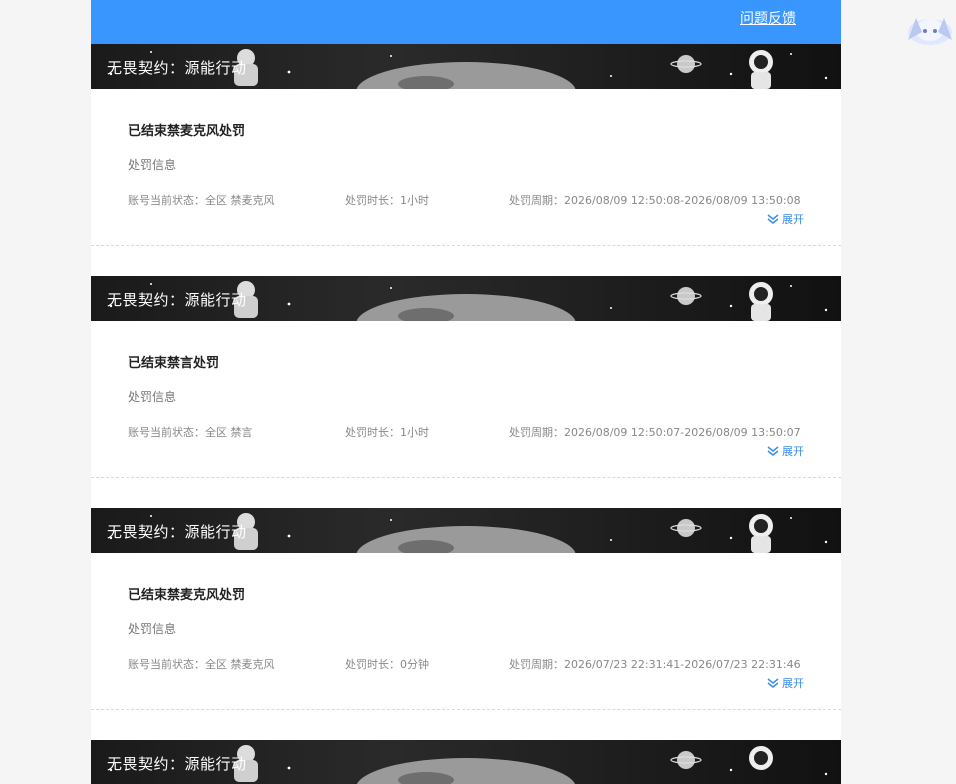 Image resolution: width=956 pixels, height=784 pixels. Describe the element at coordinates (928, 28) in the screenshot. I see `mascot-avatar-icon` at that location.